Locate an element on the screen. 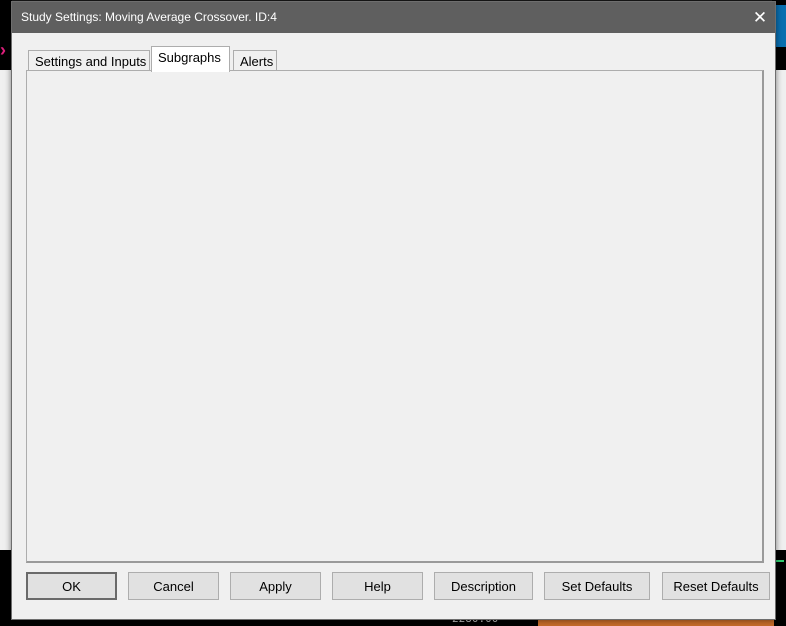  close-button: ✕ is located at coordinates (760, 17).